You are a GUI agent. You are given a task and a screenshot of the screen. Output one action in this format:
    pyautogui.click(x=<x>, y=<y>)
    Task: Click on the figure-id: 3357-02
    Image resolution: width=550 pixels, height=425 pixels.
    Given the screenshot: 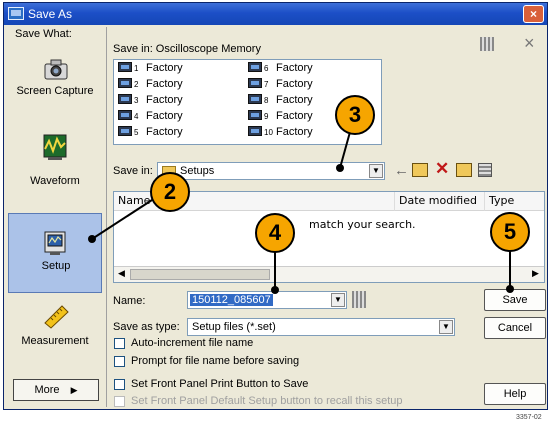 What is the action you would take?
    pyautogui.click(x=529, y=417)
    